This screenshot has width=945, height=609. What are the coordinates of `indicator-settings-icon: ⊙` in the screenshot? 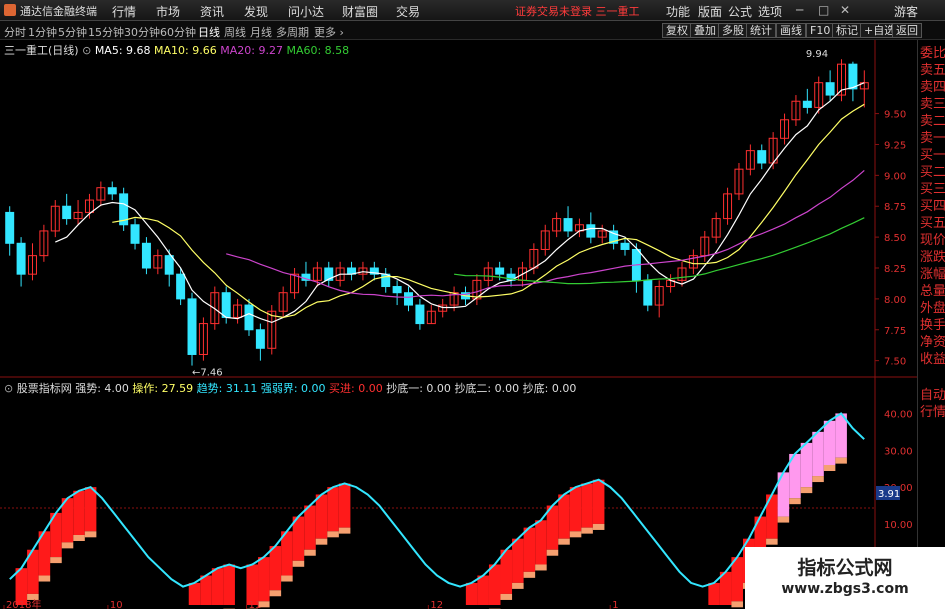 It's located at (8, 388).